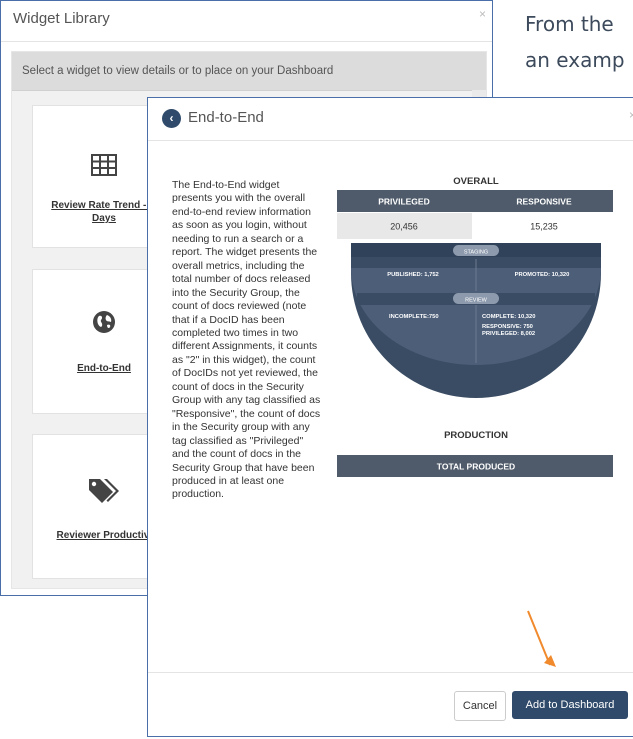 The image size is (633, 739). Describe the element at coordinates (541, 638) in the screenshot. I see `annotation-arrow-icon` at that location.